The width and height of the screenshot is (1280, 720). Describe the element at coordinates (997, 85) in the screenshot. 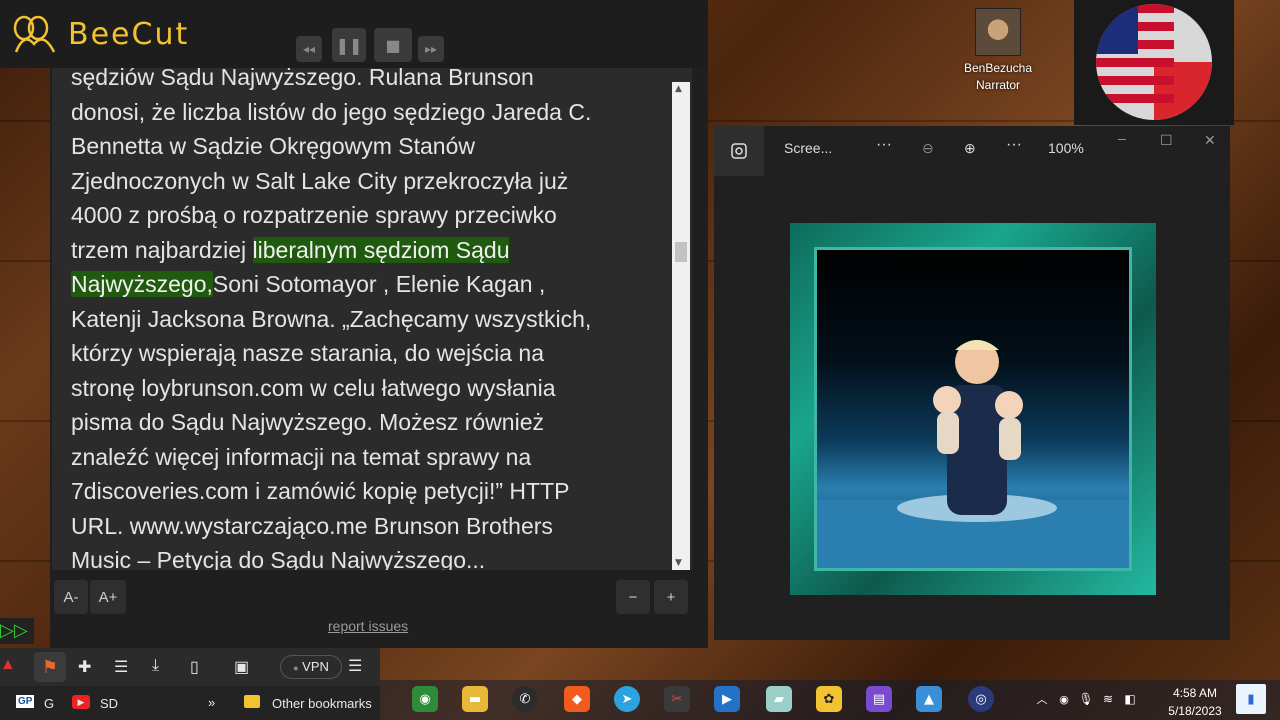

I see `narrator-role: Narrator` at that location.